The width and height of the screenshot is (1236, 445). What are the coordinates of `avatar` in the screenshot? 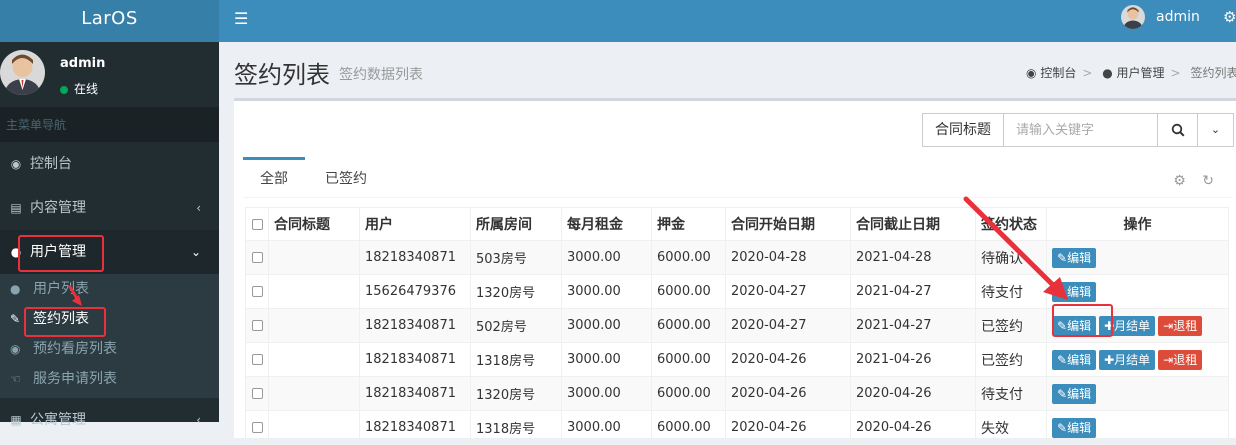 It's located at (22, 72).